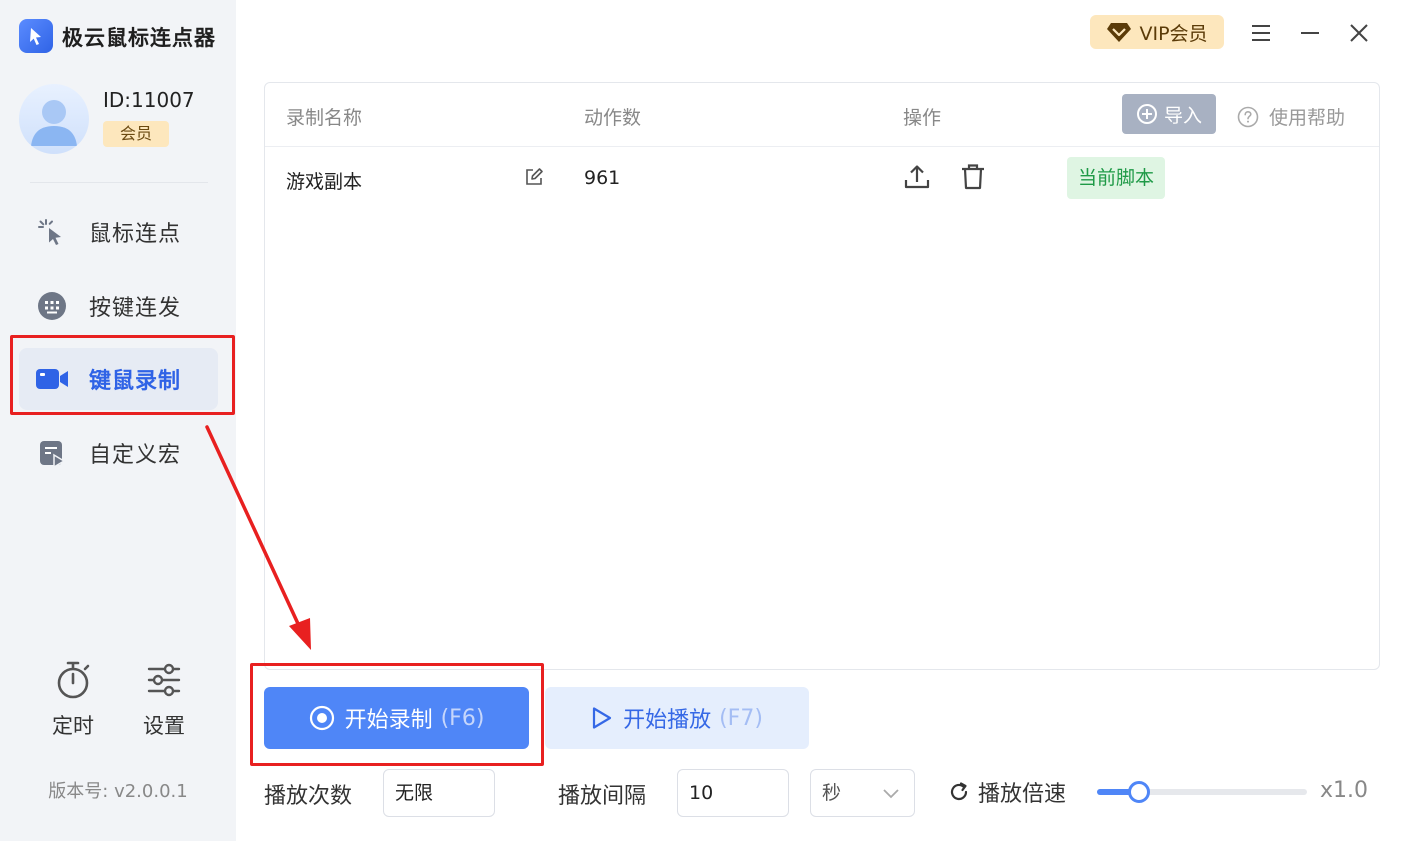 This screenshot has width=1401, height=841. What do you see at coordinates (122, 375) in the screenshot?
I see `annotation-box-sidebar` at bounding box center [122, 375].